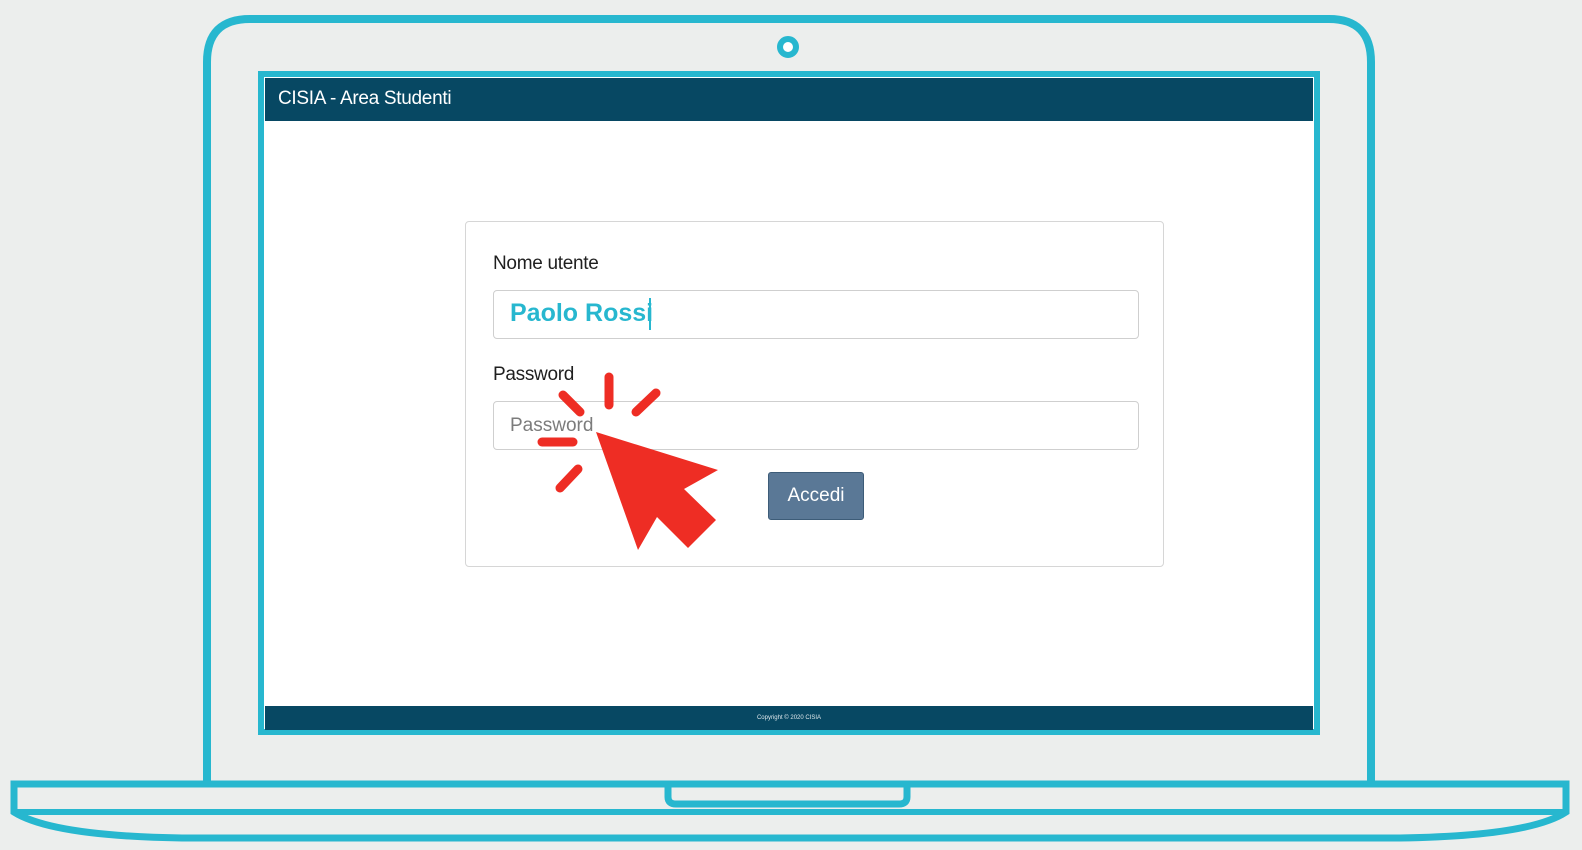 The width and height of the screenshot is (1582, 850). I want to click on username-label: Nome utente, so click(546, 263).